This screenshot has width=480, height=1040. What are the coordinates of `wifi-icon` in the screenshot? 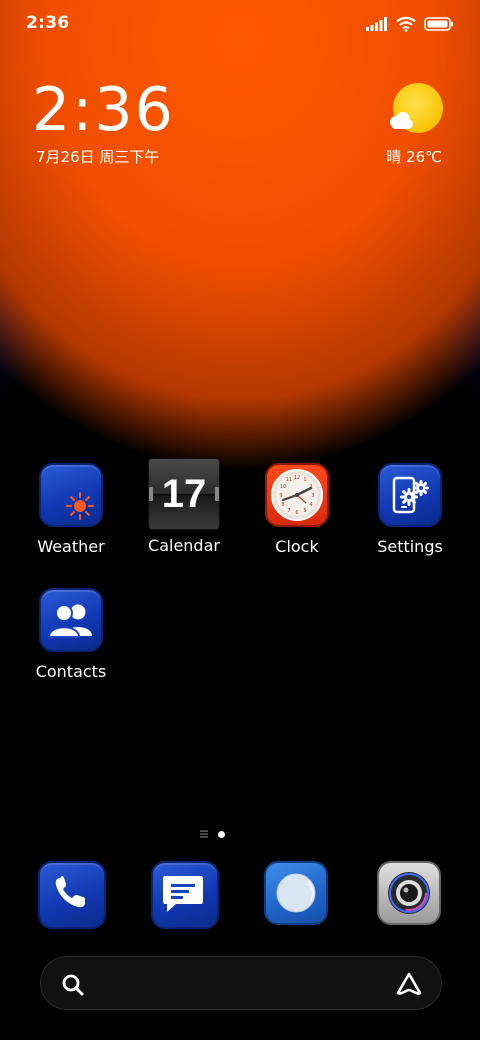 It's located at (406, 24).